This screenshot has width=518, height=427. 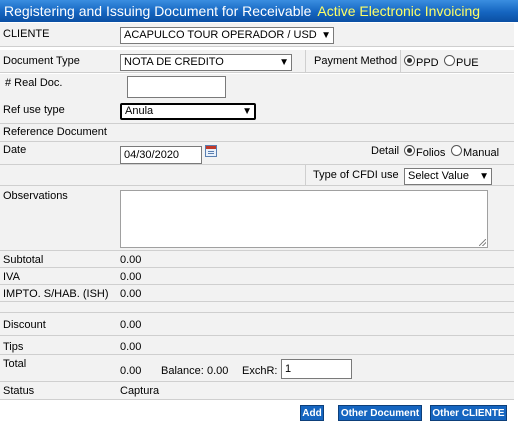 I want to click on title-accent: Active Electronic Invoicing, so click(x=399, y=11).